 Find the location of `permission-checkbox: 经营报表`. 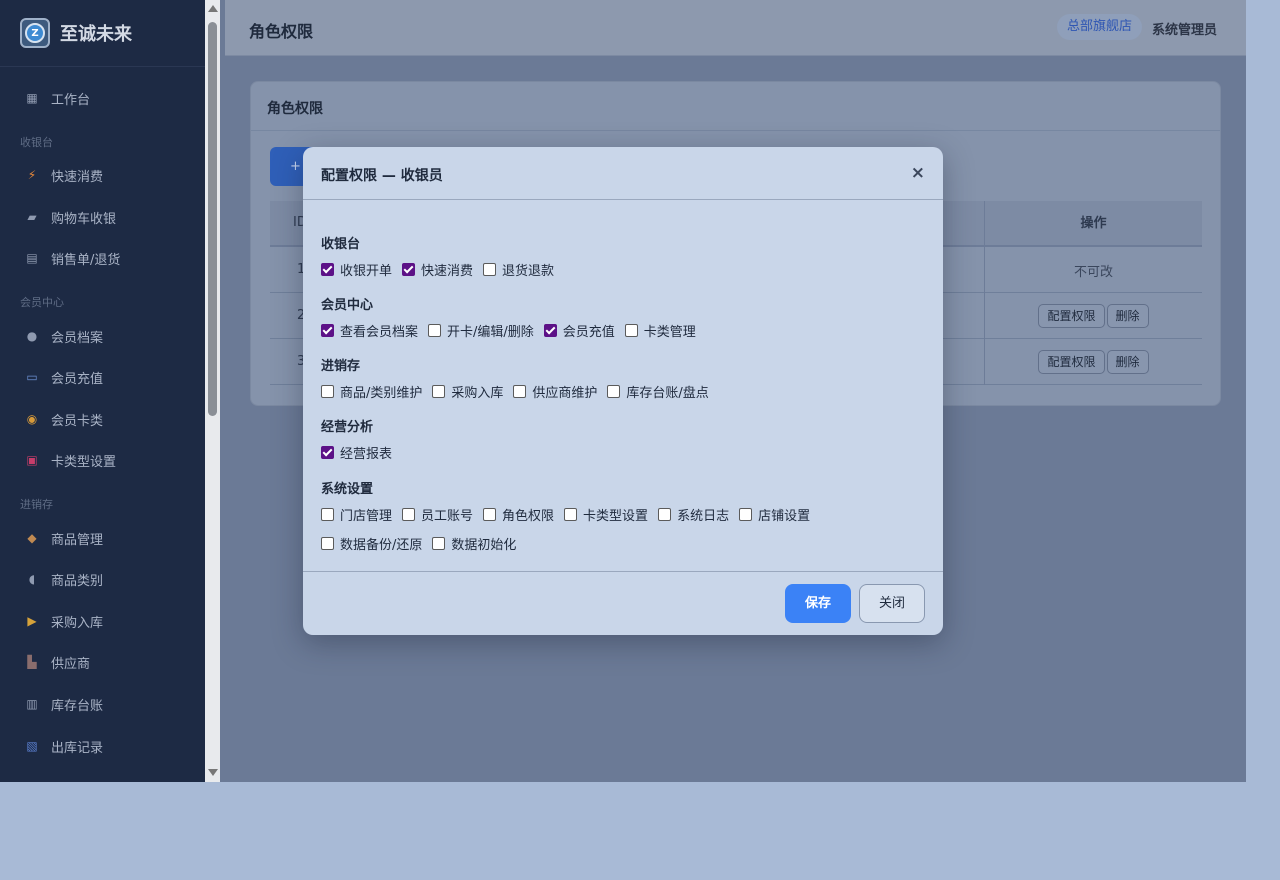

permission-checkbox: 经营报表 is located at coordinates (356, 452).